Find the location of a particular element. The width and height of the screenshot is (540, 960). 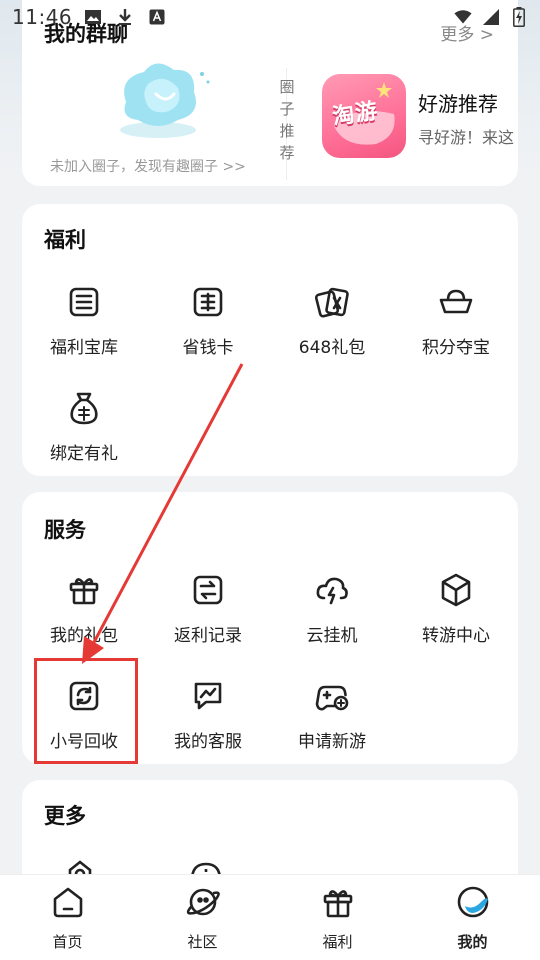

welfare-item-treasury: 福利宝库 is located at coordinates (84, 321).